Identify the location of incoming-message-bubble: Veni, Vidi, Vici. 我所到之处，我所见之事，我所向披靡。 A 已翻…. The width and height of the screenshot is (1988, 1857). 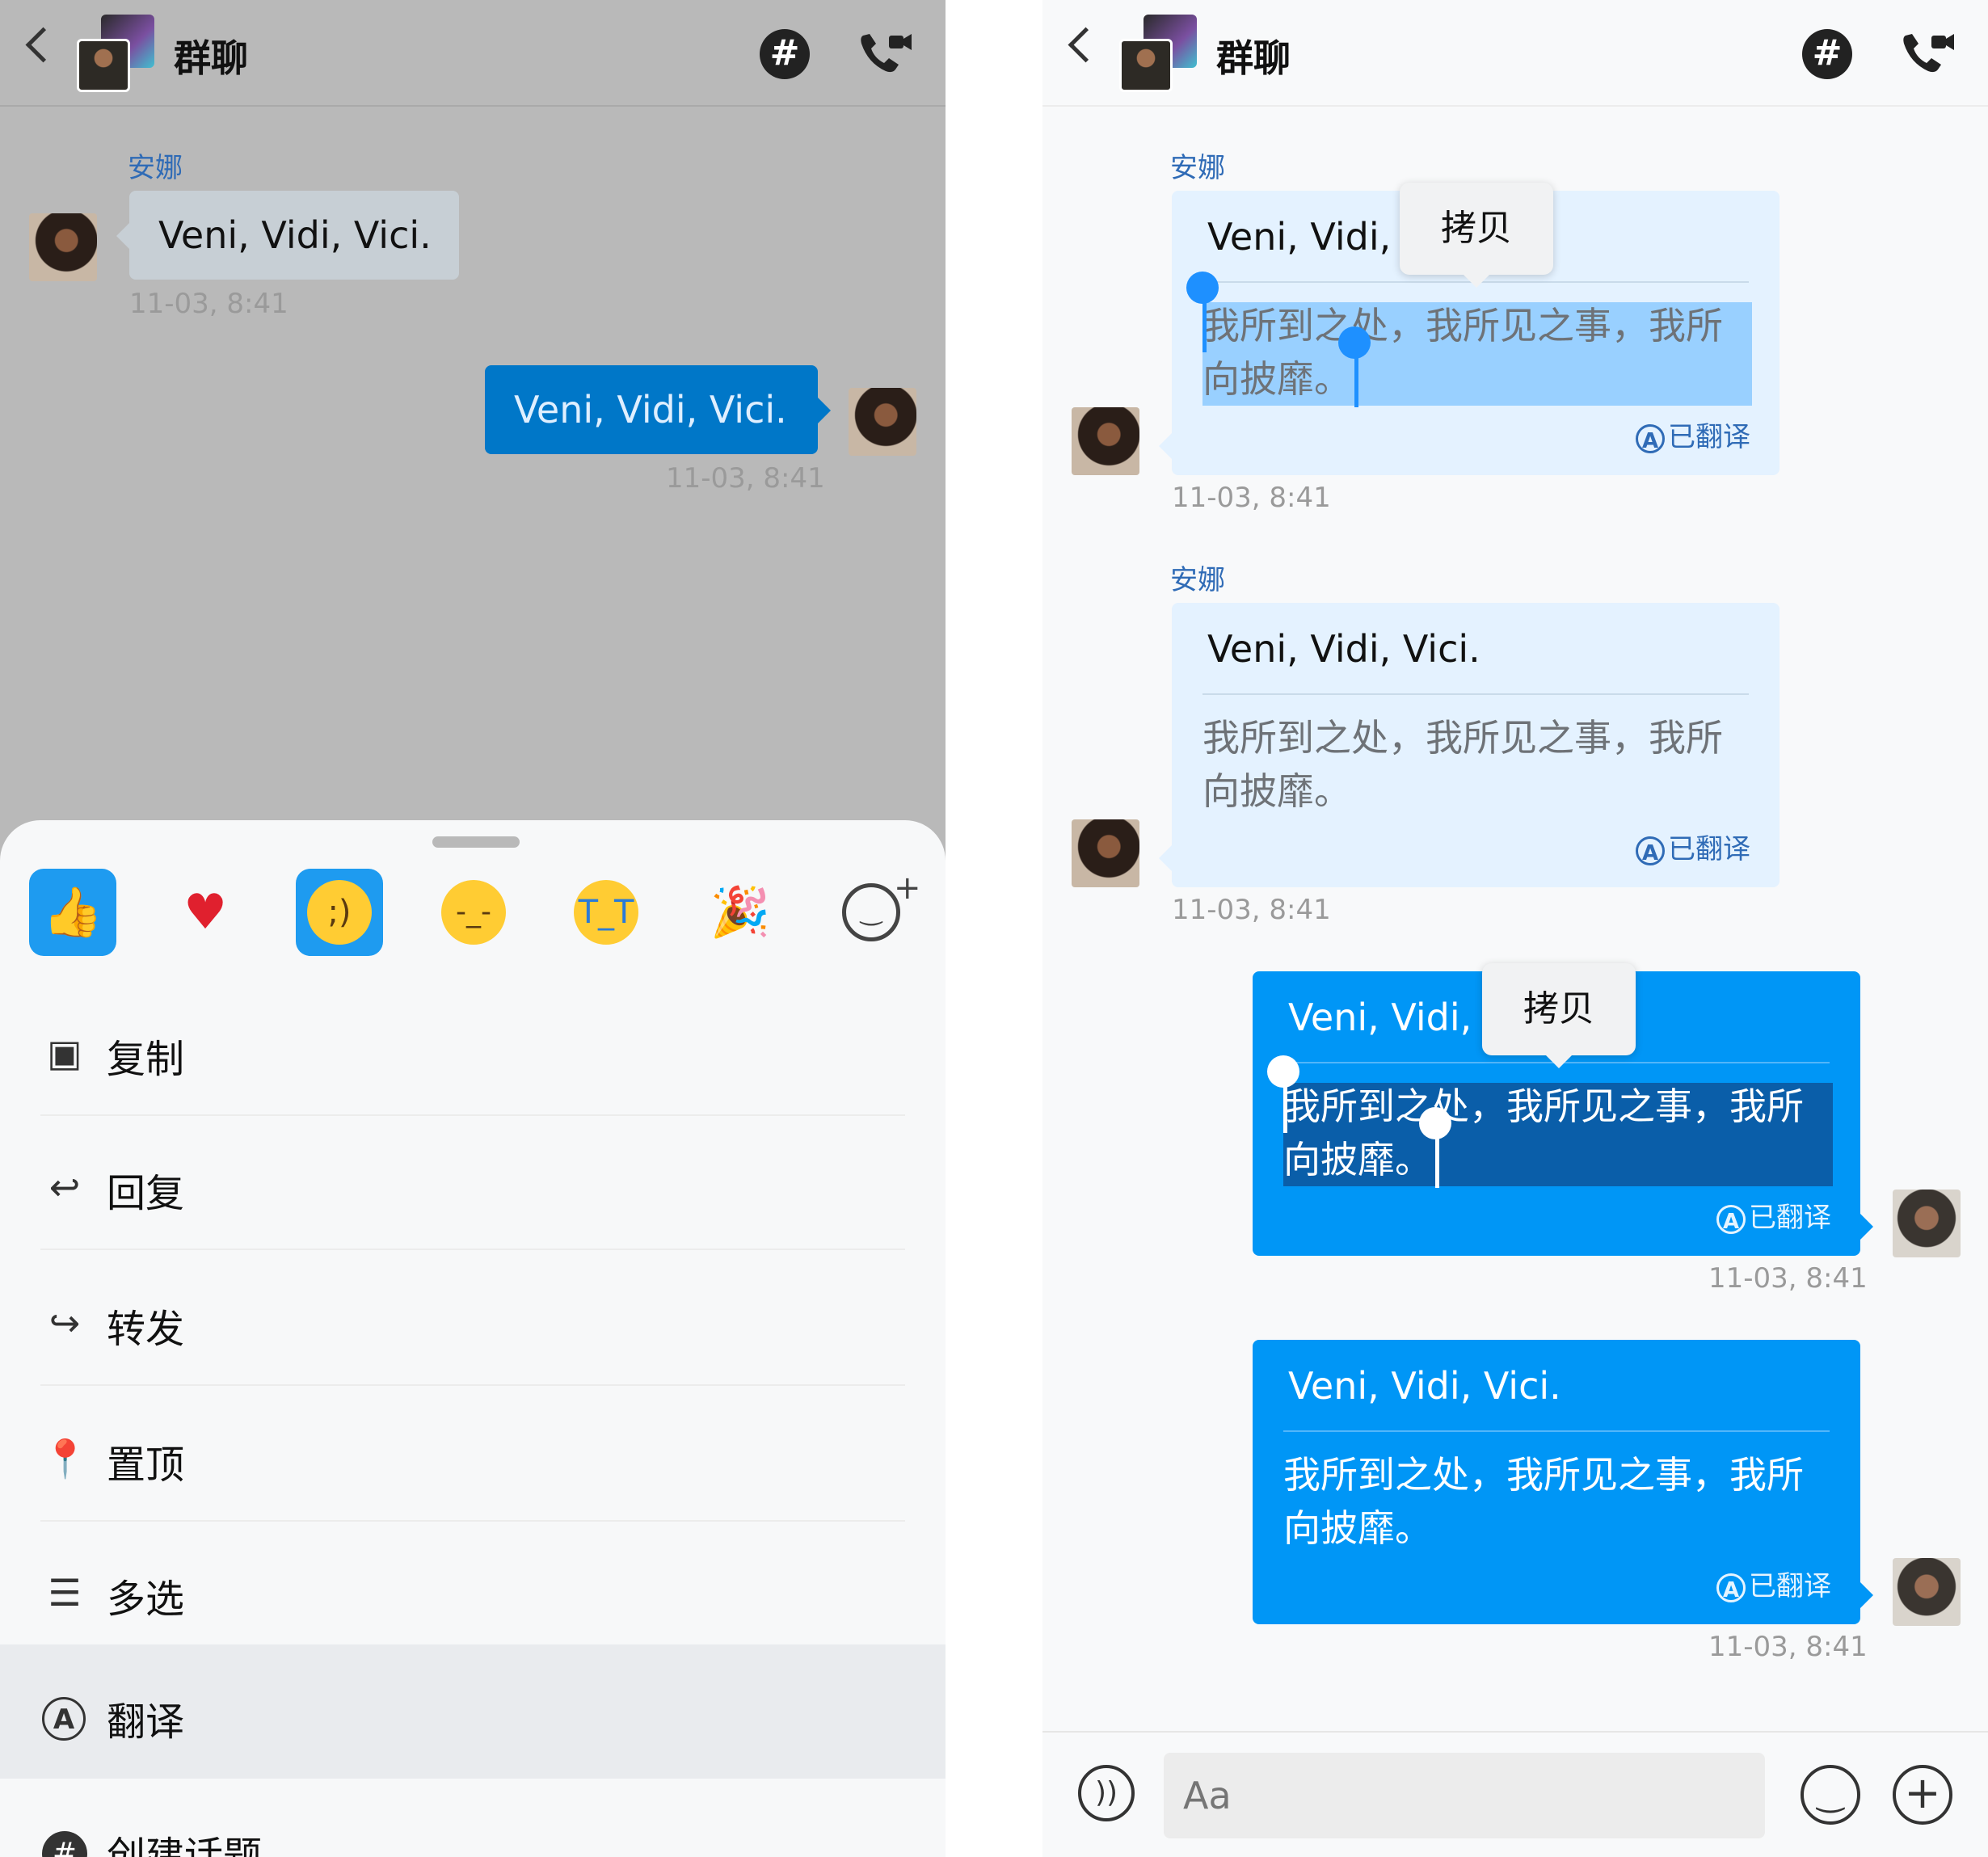
(1469, 745).